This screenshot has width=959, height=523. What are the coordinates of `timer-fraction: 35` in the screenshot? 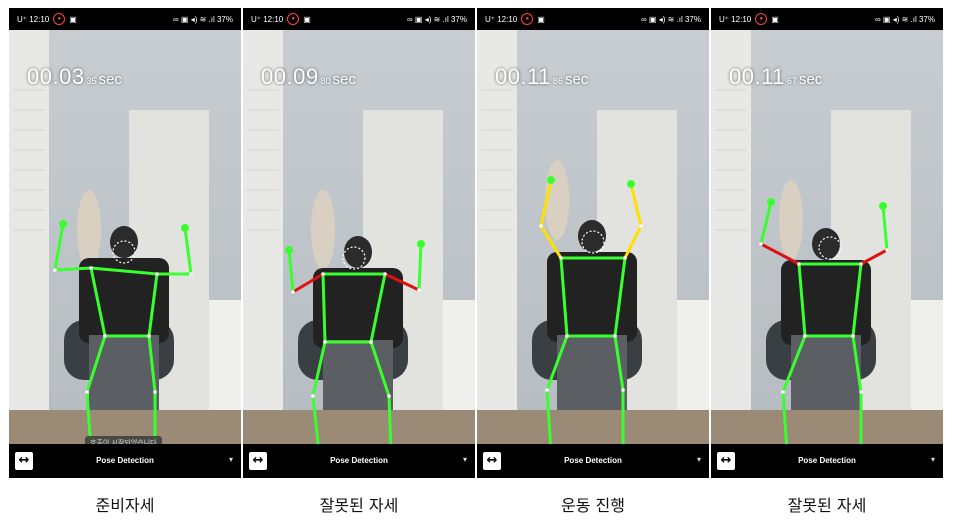 It's located at (91, 81).